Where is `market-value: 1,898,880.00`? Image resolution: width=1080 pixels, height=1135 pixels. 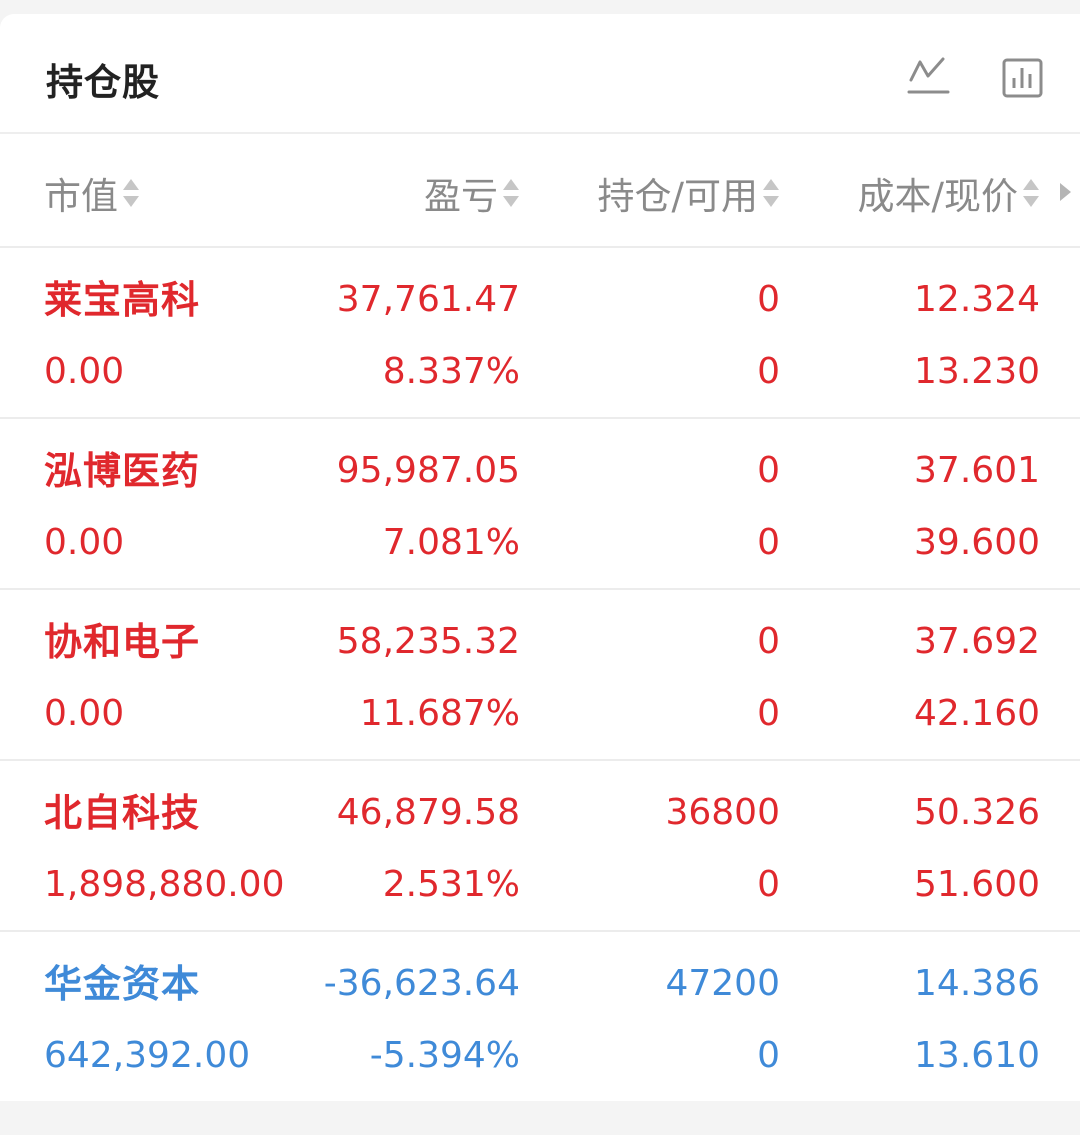
market-value: 1,898,880.00 is located at coordinates (164, 884).